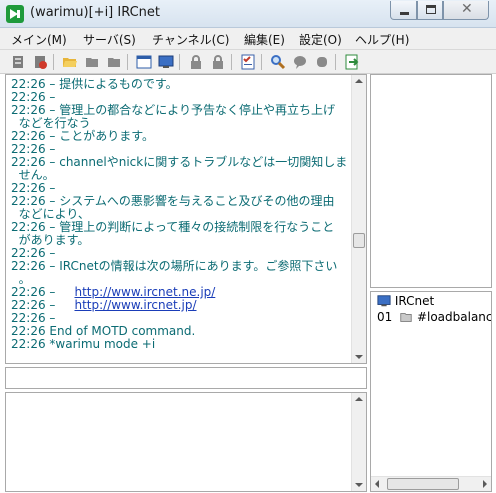 The image size is (496, 493). What do you see at coordinates (352, 62) in the screenshot?
I see `exit-icon` at bounding box center [352, 62].